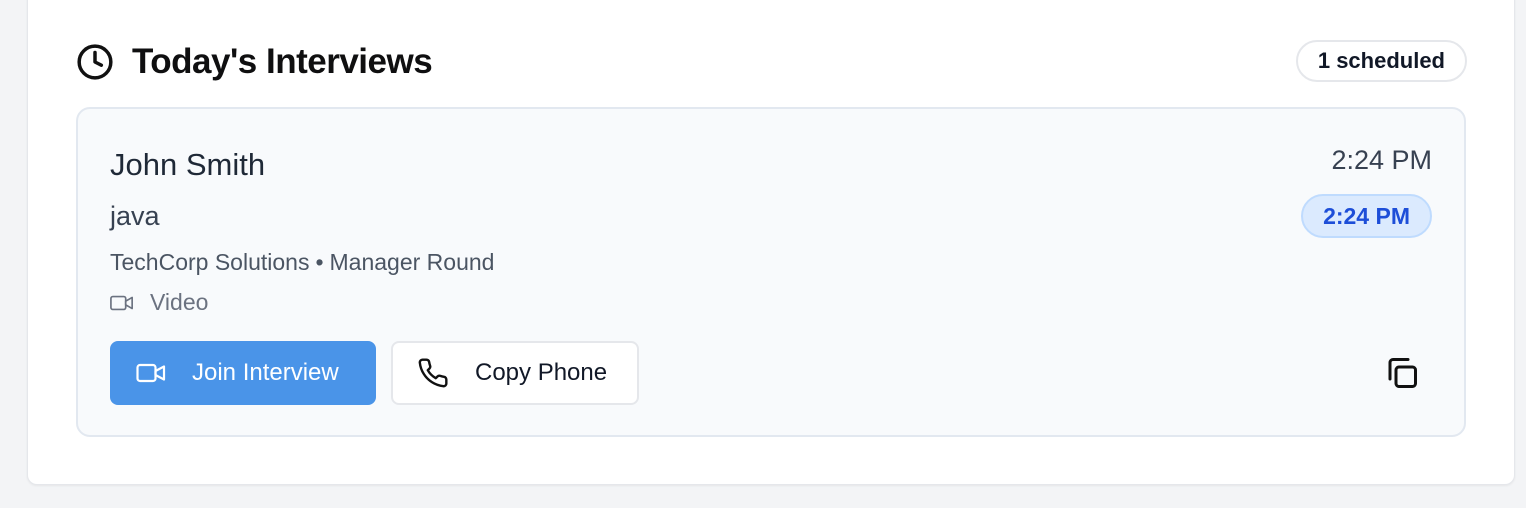  I want to click on join-interview-button: Join Interview, so click(243, 373).